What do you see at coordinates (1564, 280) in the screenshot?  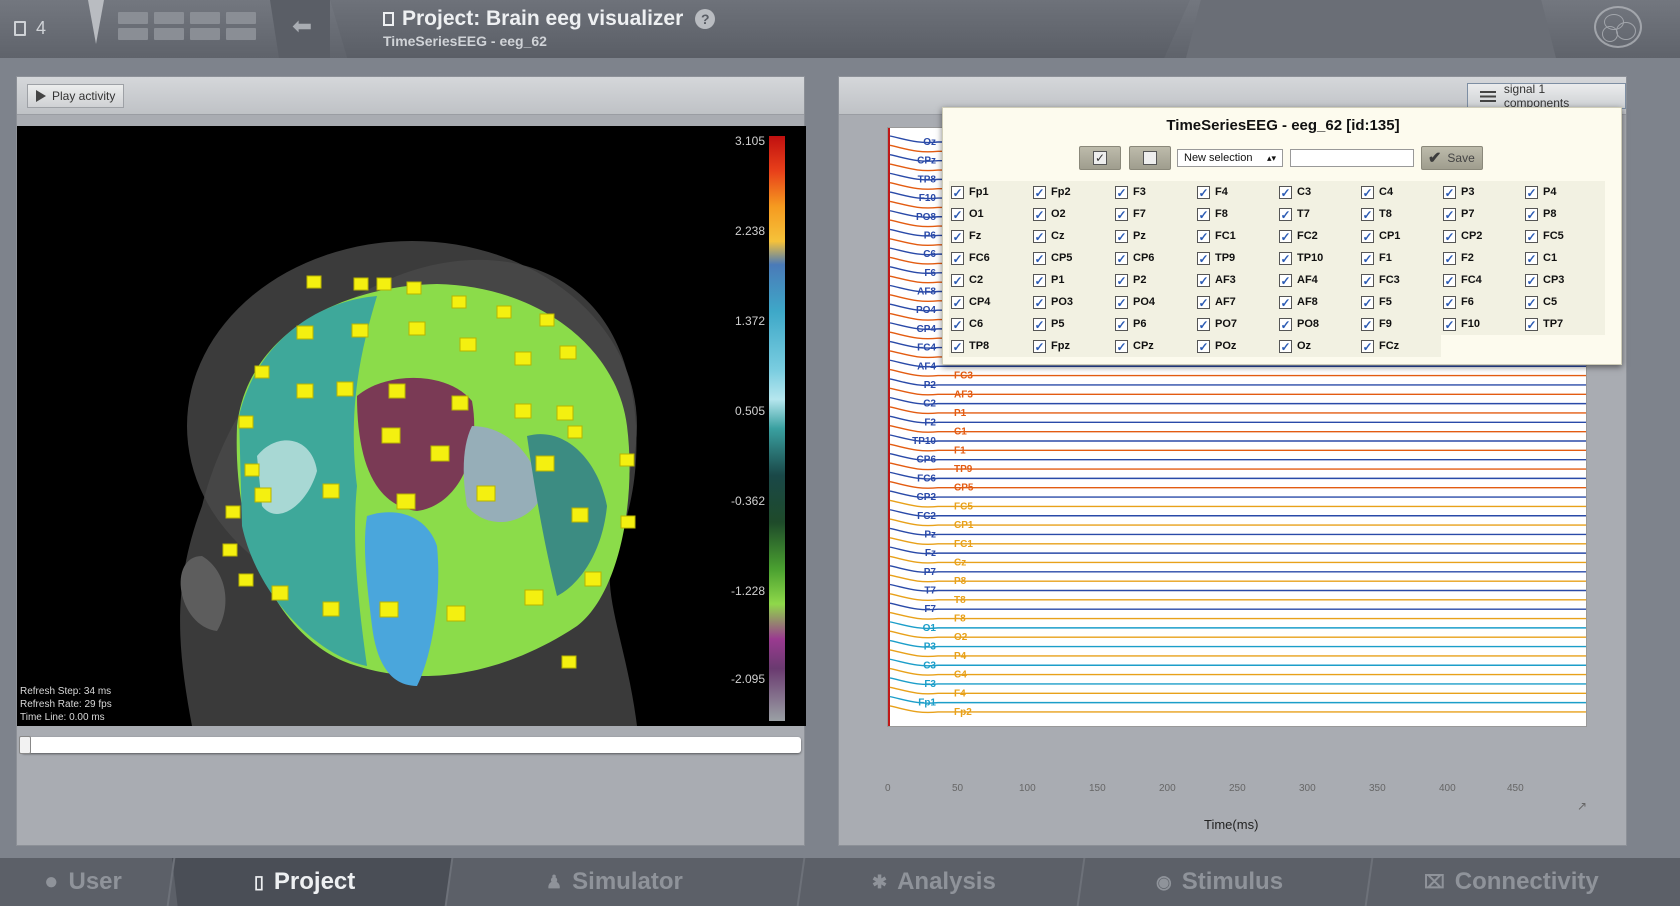 I see `channel-checkbox: ✓ CP3` at bounding box center [1564, 280].